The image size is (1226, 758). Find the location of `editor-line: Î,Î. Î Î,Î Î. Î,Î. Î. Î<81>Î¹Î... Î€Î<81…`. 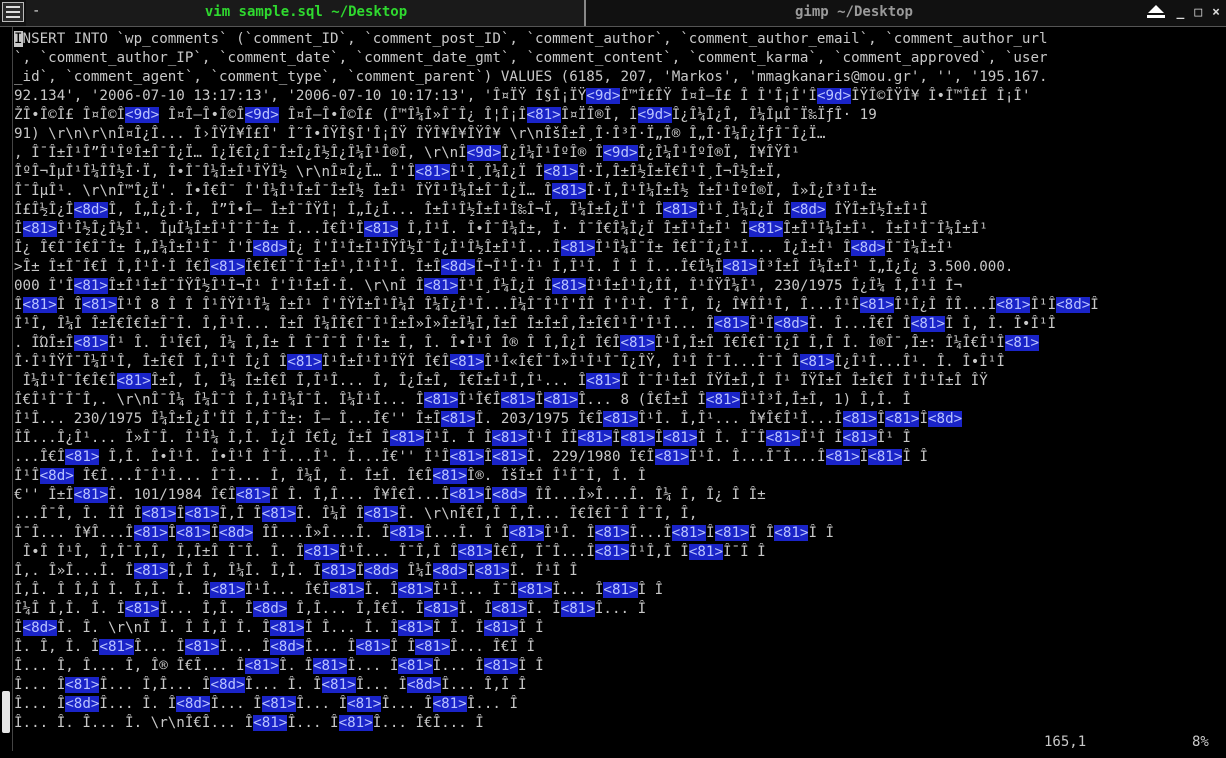

editor-line: Î,Î. Î Î,Î Î. Î,Î. Î. Î<81>Î¹Î... Î€Î<81… is located at coordinates (339, 590).